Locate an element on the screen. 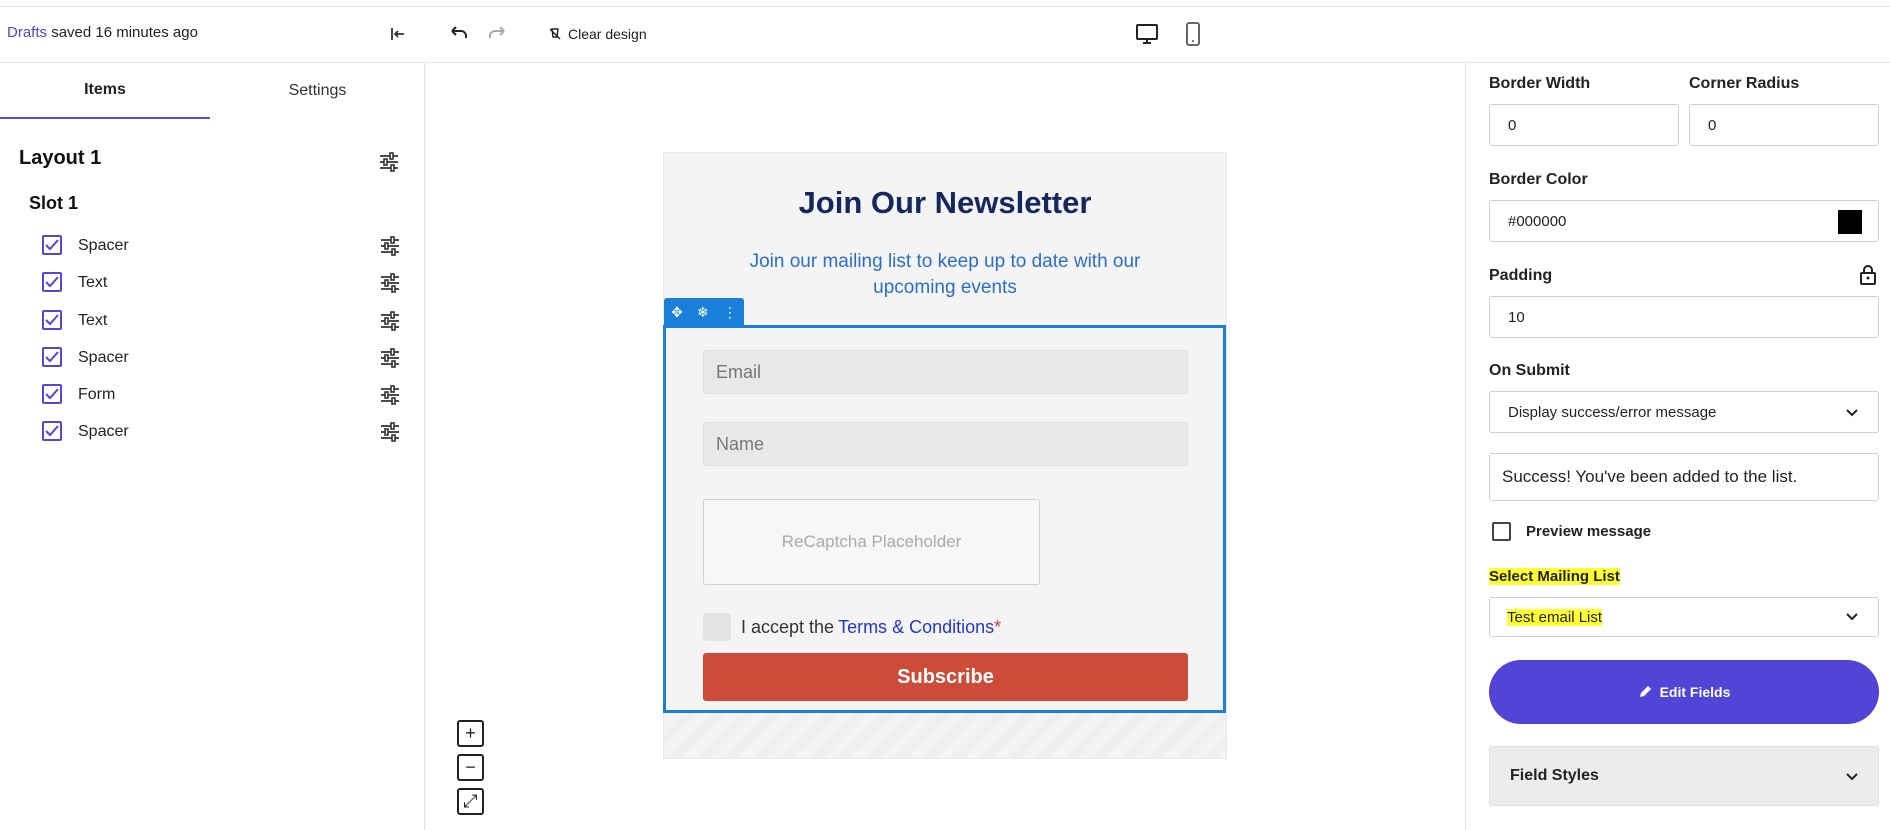 The image size is (1890, 830). terms-link: Terms & Conditions is located at coordinates (916, 627).